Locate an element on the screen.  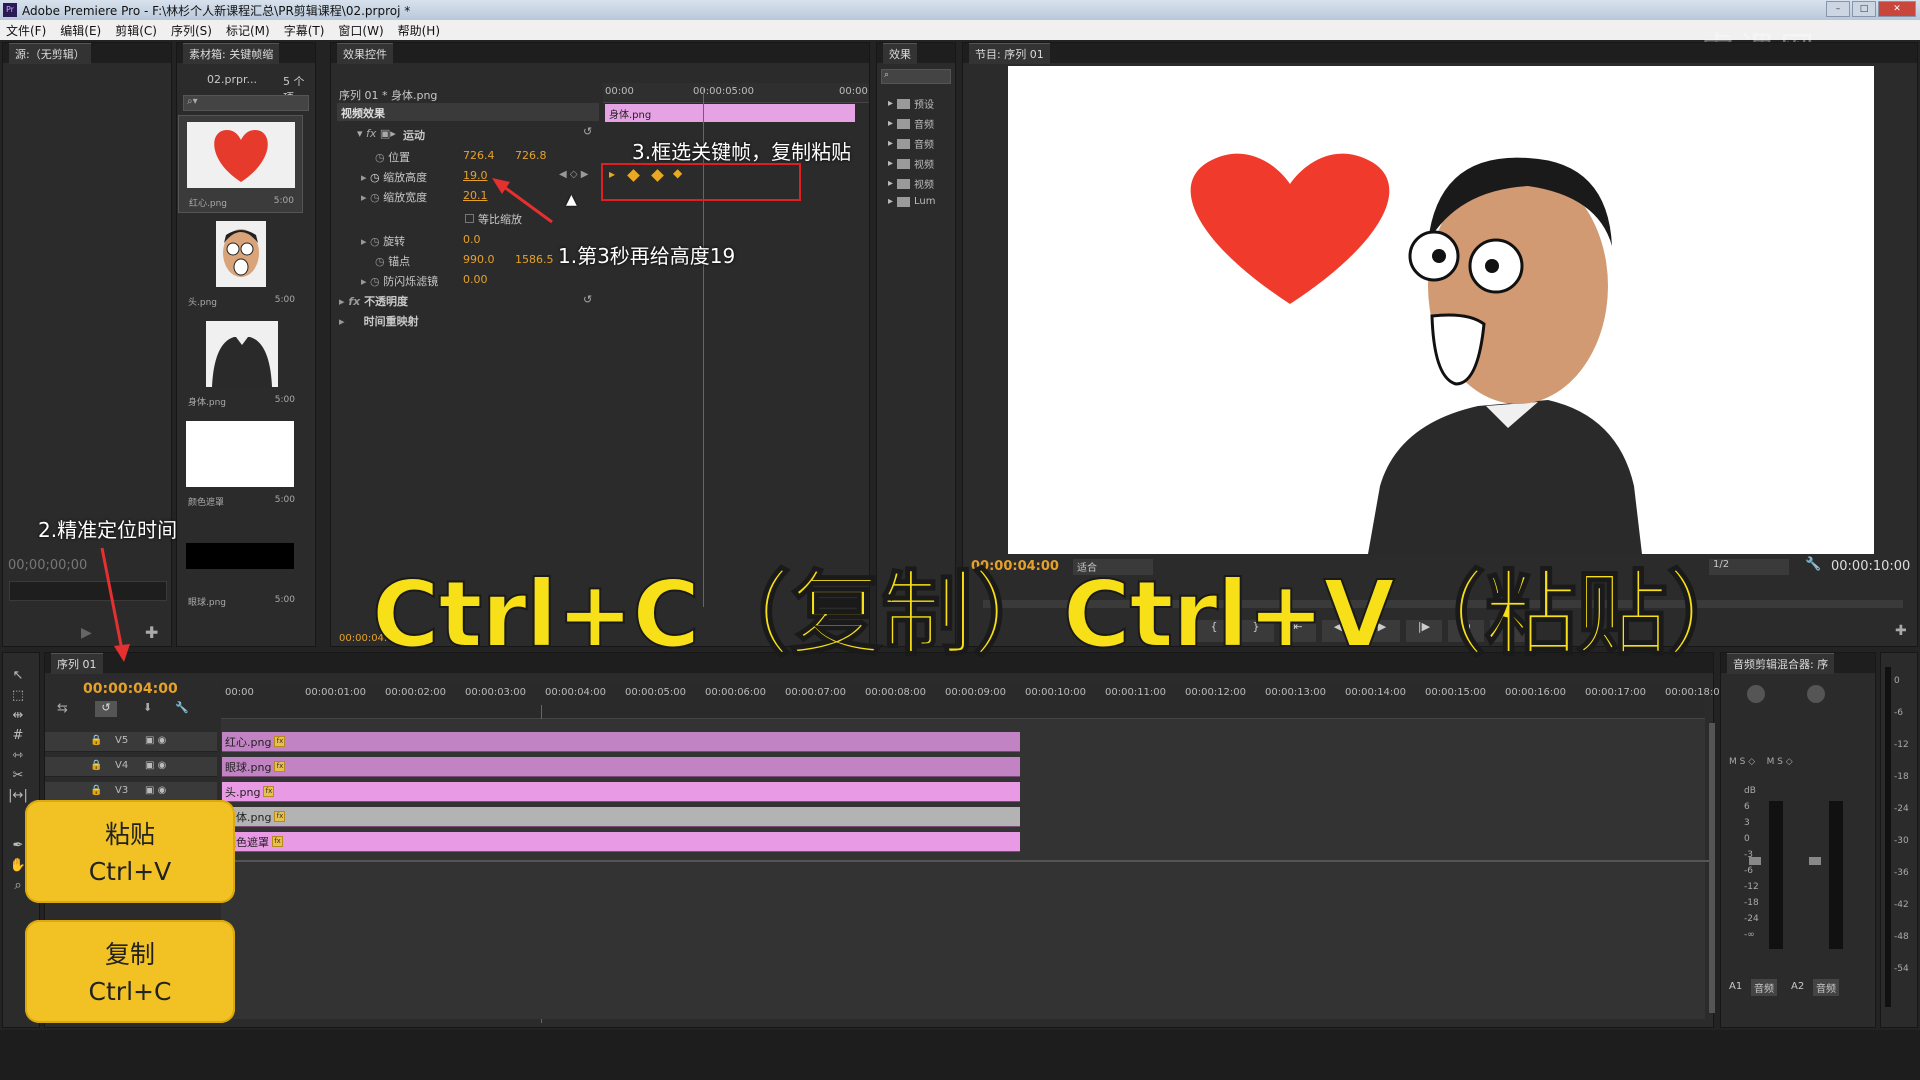
mouse-cursor-icon: ▲ is located at coordinates (571, 200).